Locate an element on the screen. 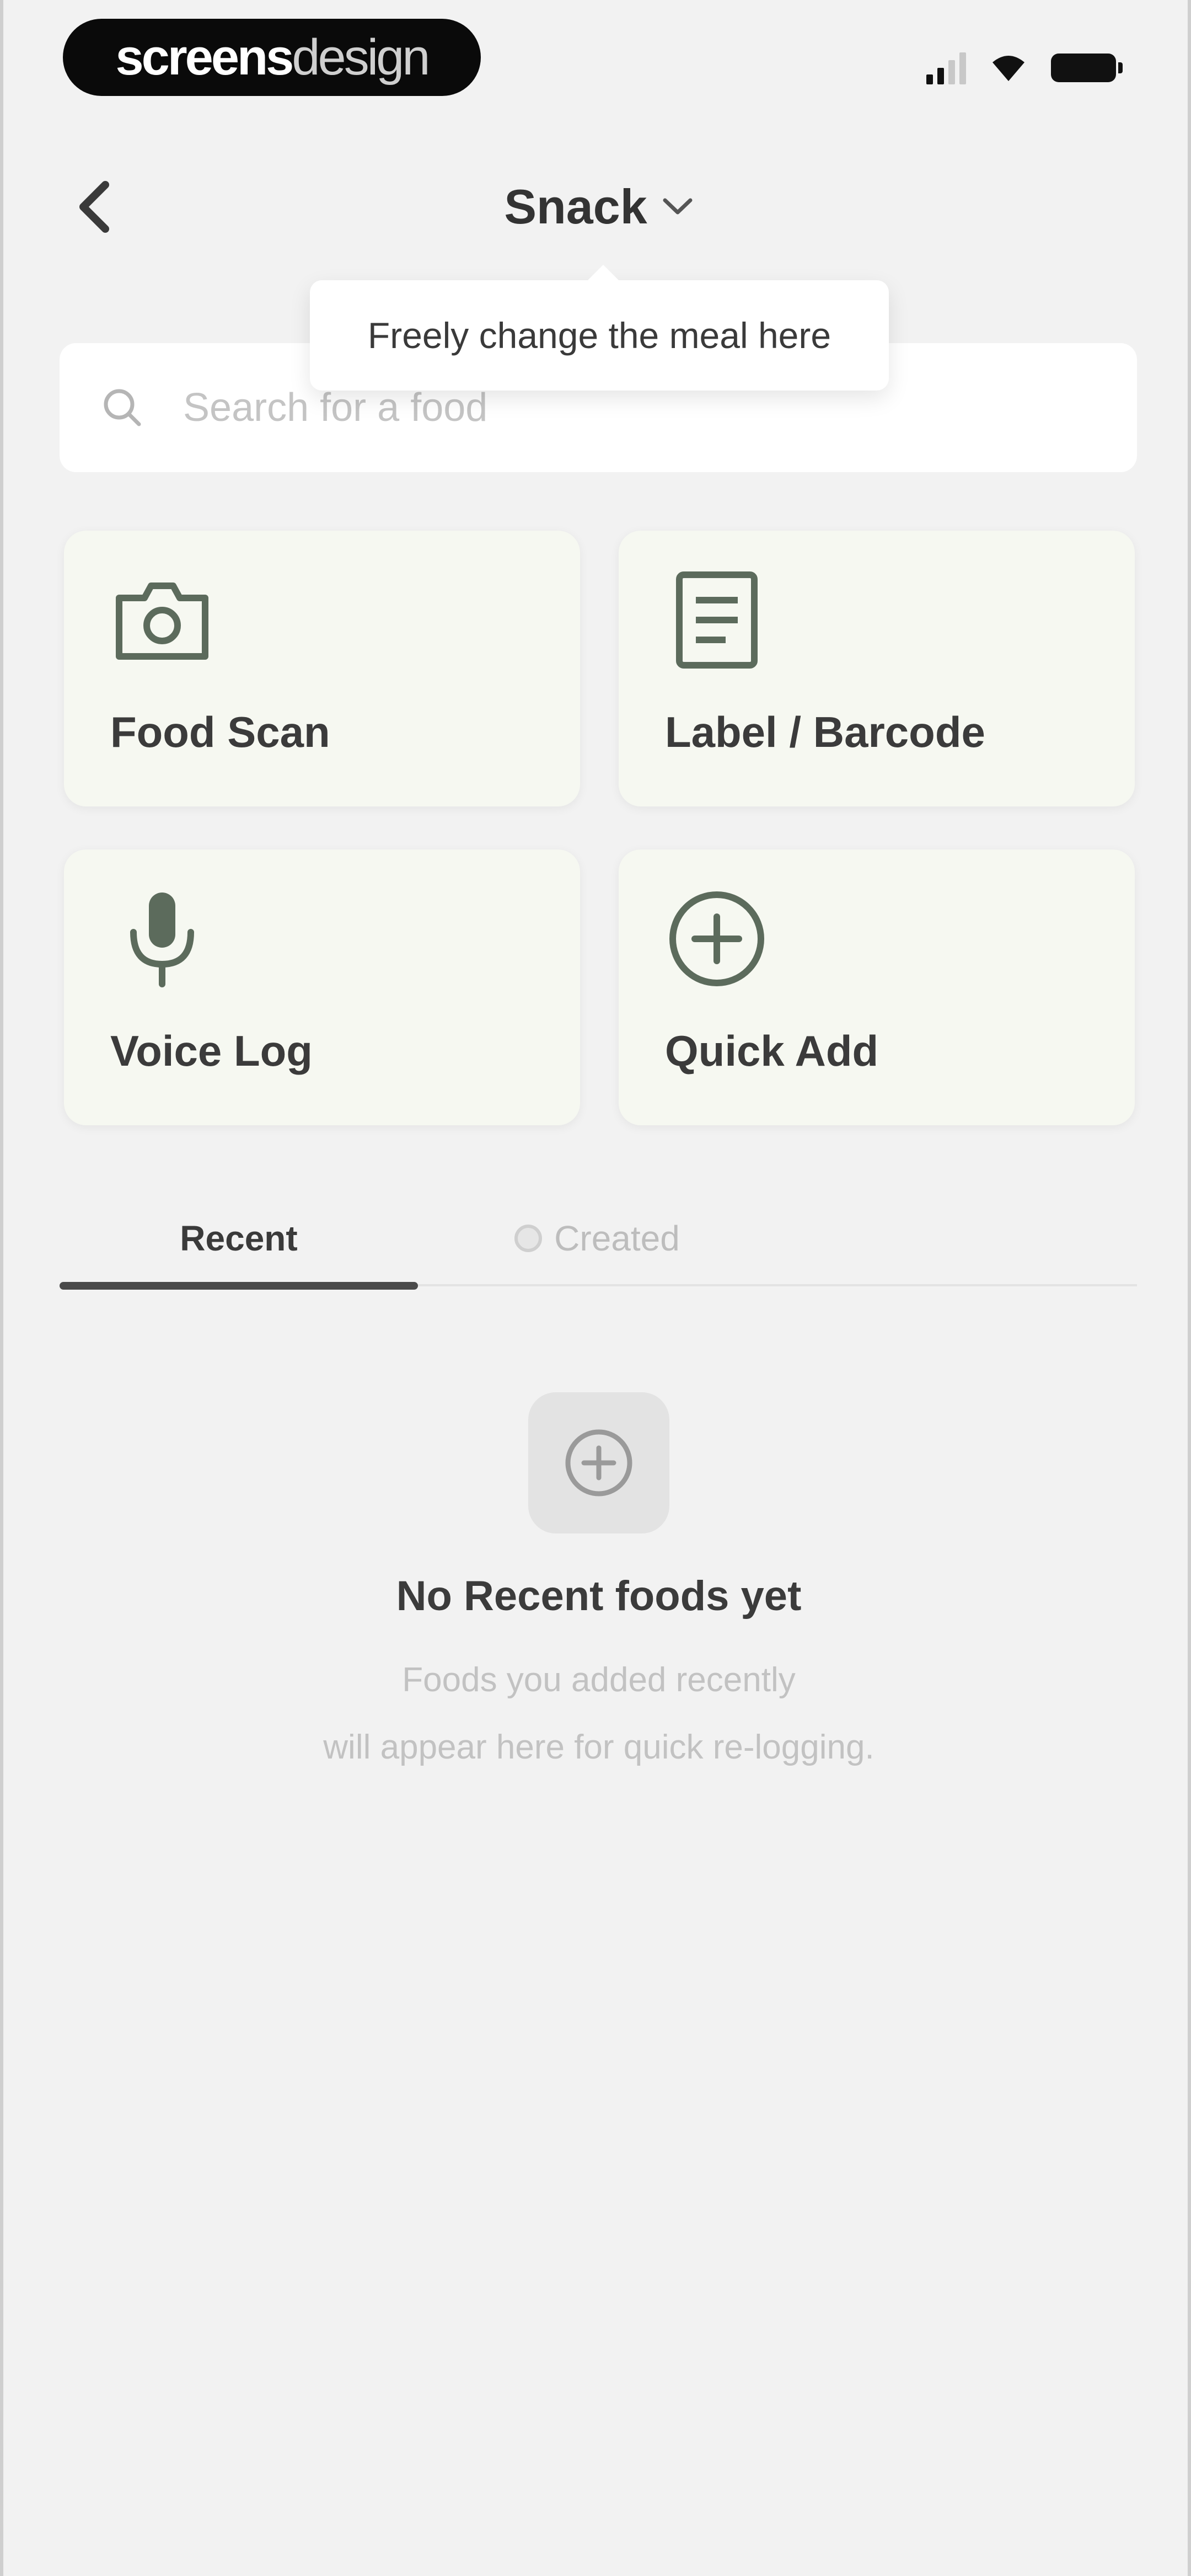 The height and width of the screenshot is (2576, 1191). brand-watermark: screens design is located at coordinates (272, 57).